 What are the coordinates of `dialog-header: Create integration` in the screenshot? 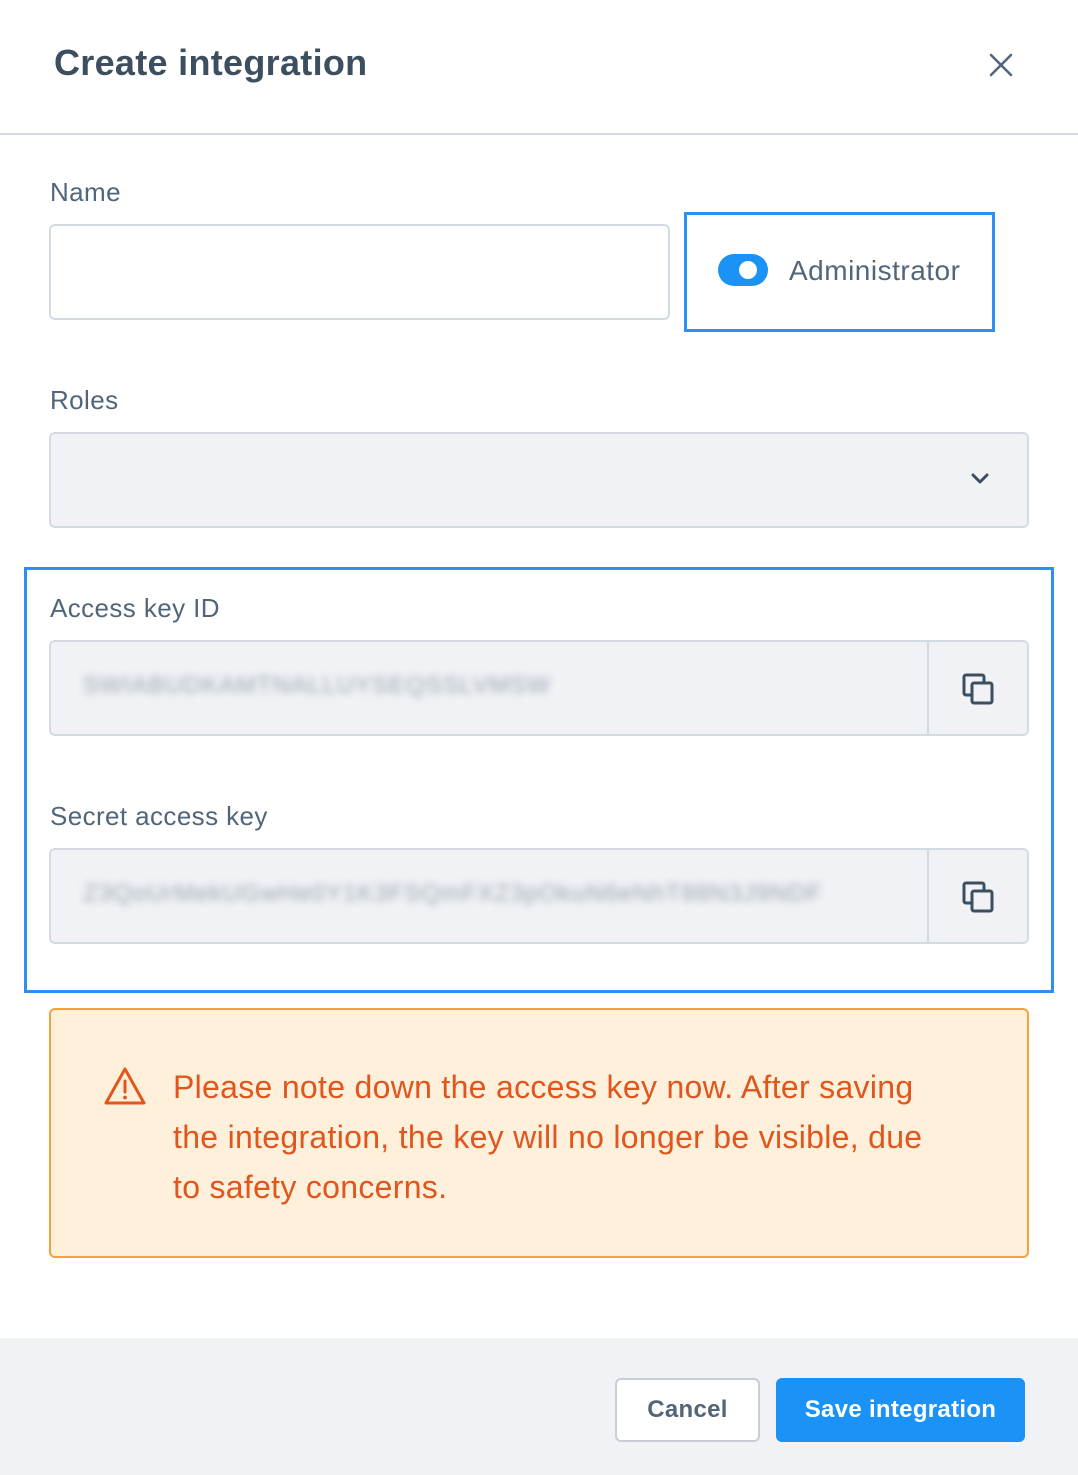 It's located at (539, 67).